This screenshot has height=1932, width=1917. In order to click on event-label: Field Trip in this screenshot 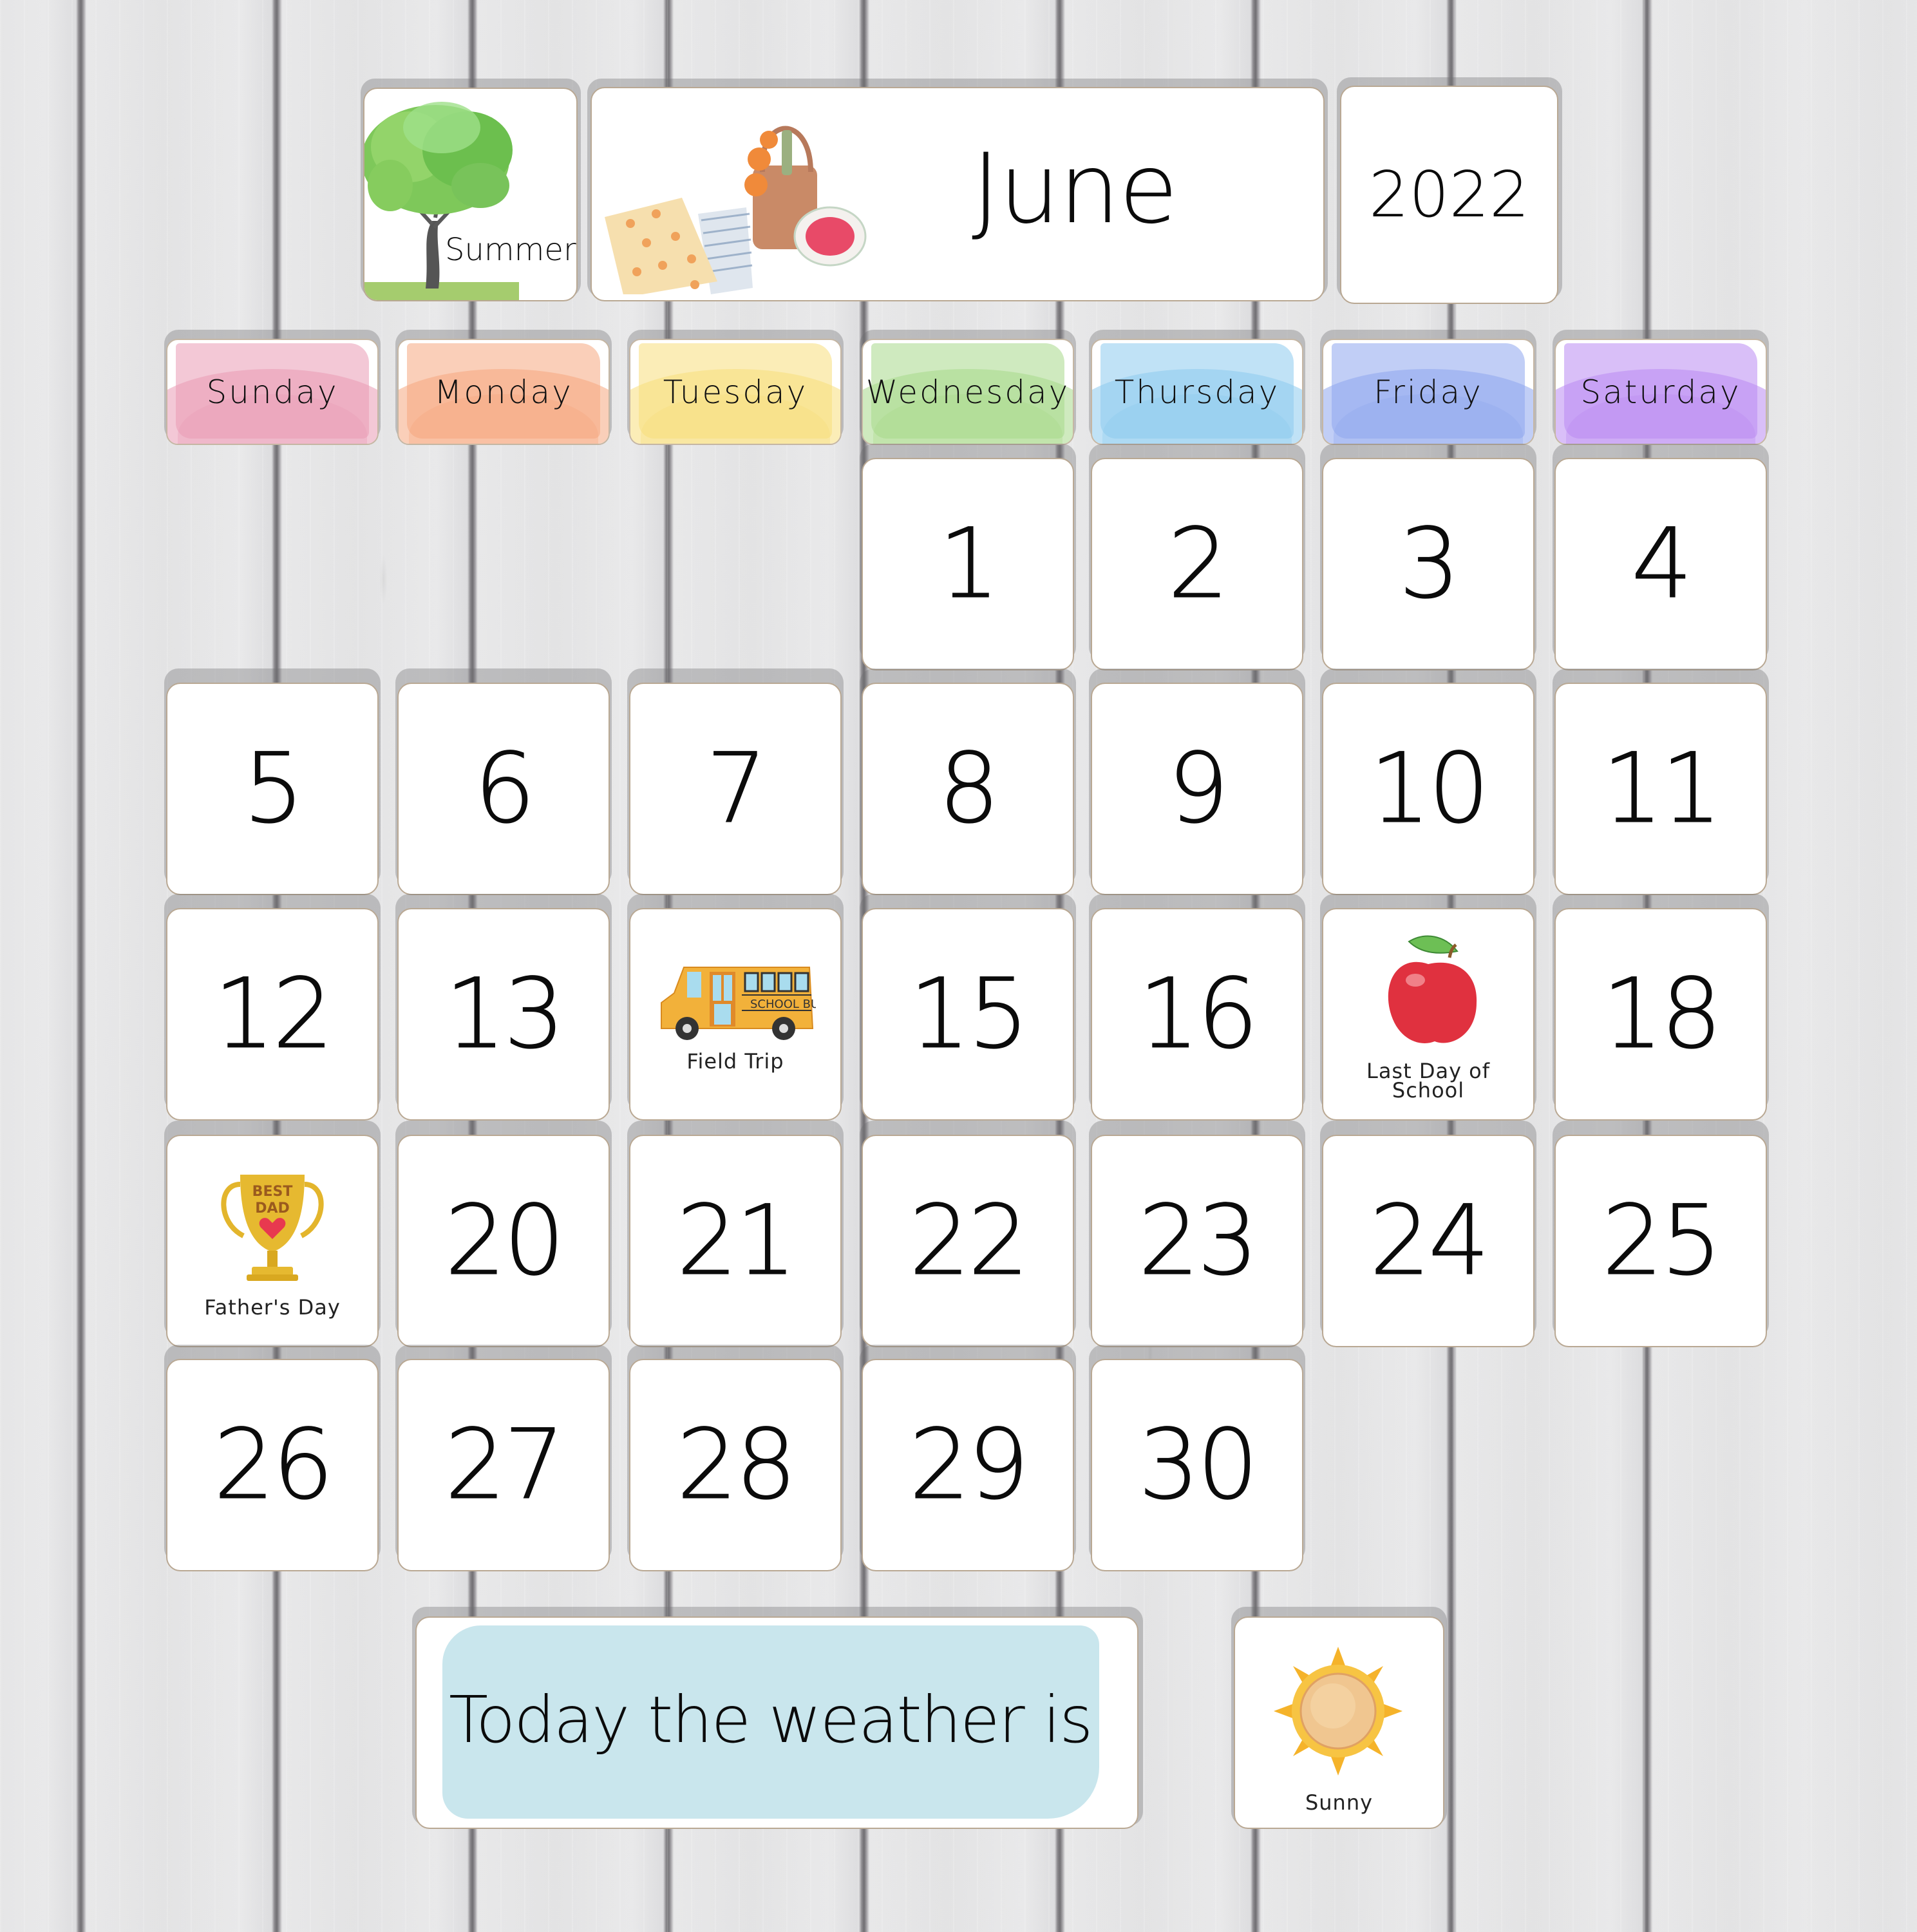, I will do `click(735, 1061)`.